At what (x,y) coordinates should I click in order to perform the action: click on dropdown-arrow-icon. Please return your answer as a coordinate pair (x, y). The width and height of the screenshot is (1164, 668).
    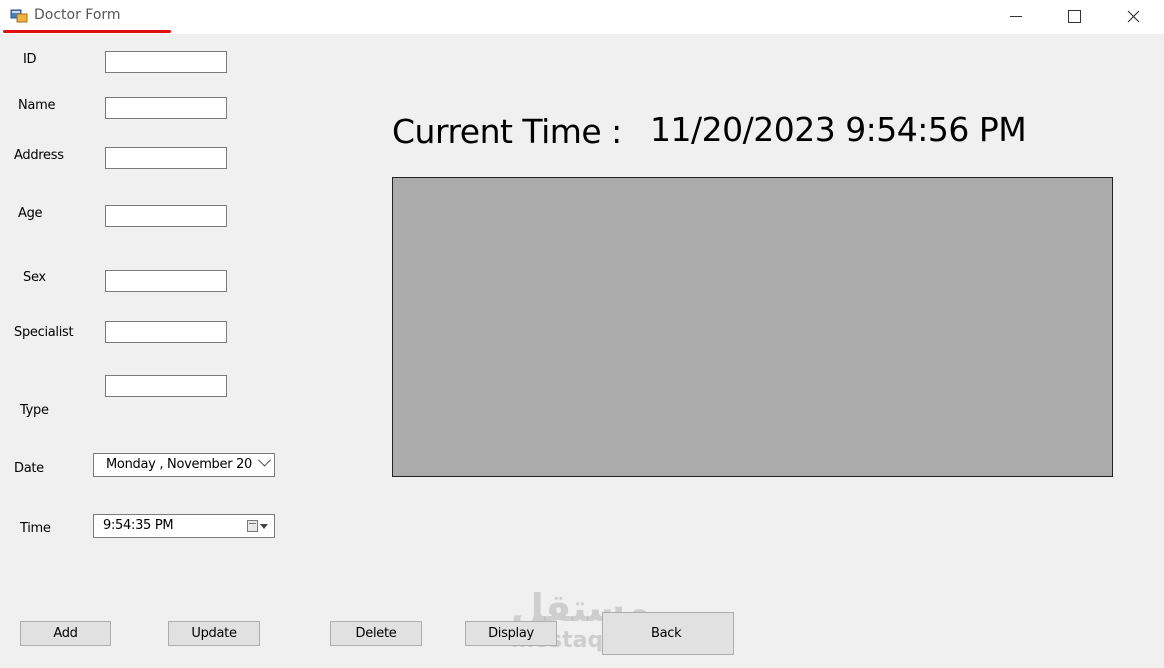
    Looking at the image, I should click on (264, 526).